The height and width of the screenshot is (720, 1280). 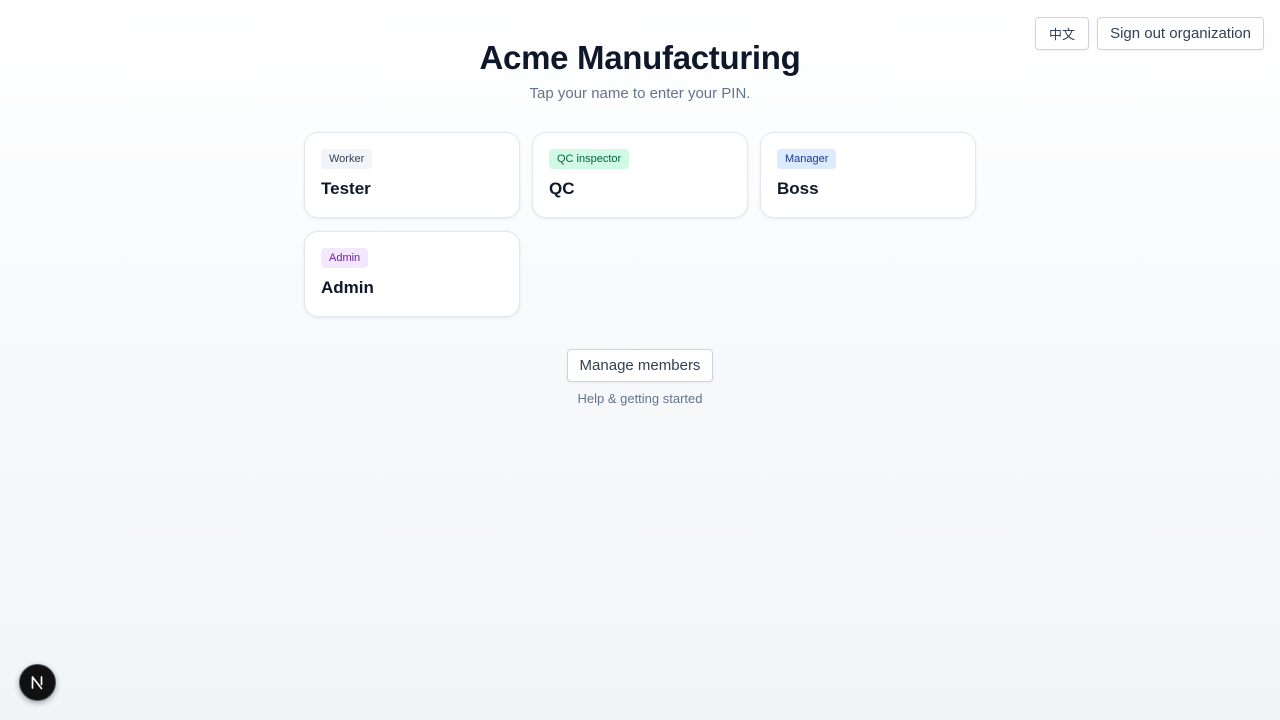 I want to click on help-link: Help & getting started, so click(x=640, y=398).